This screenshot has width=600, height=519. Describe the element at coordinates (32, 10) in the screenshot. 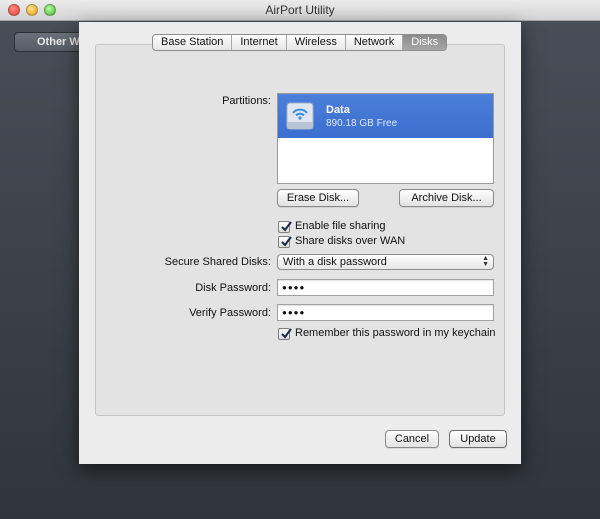

I see `minimize-window-icon` at that location.